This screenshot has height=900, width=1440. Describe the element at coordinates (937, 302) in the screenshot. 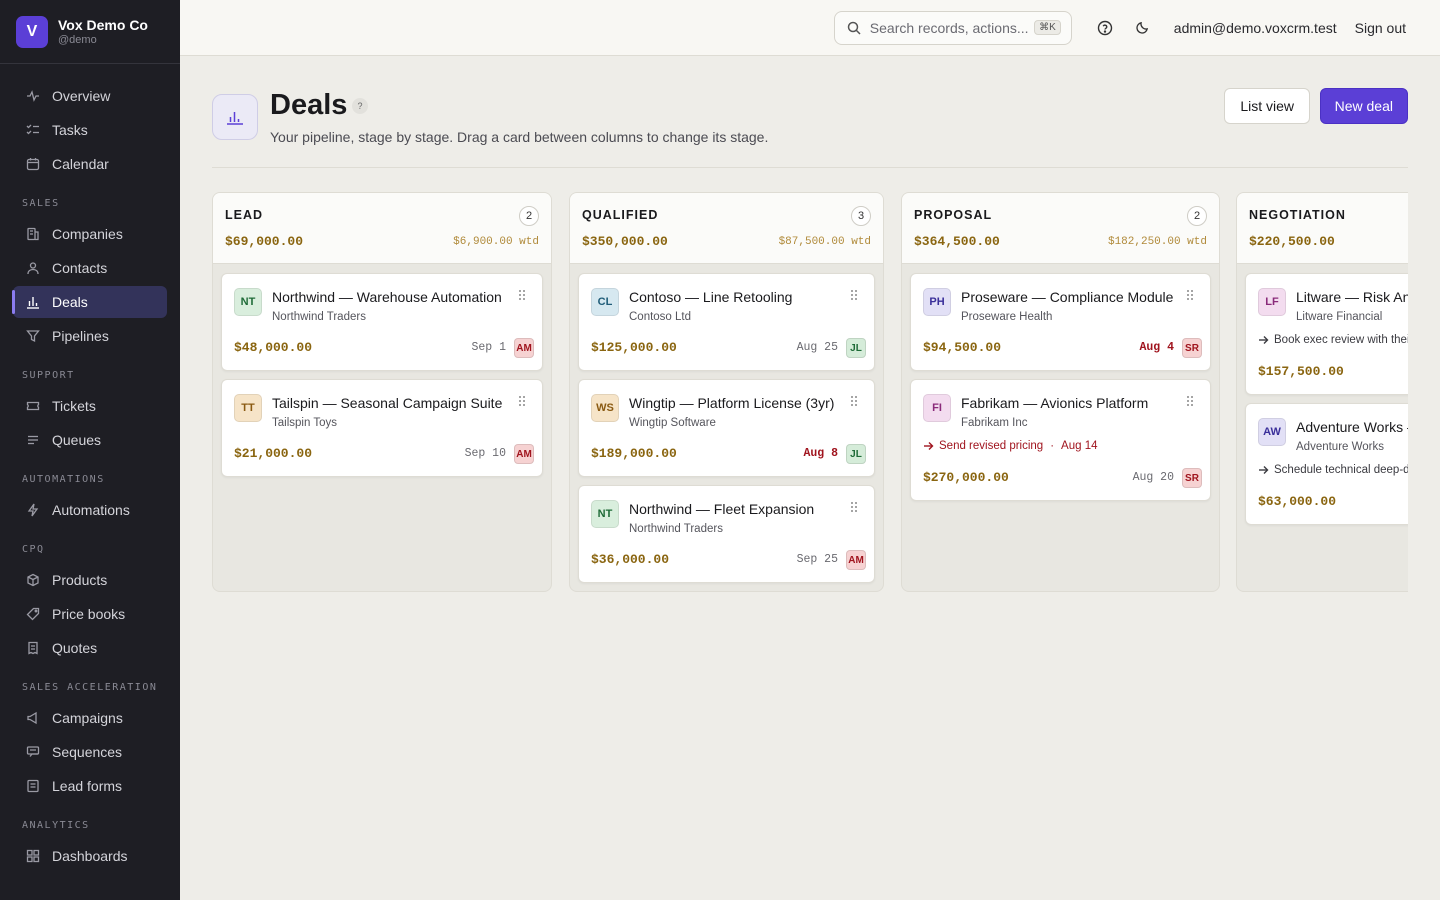

I see `company-avatar: PH` at that location.